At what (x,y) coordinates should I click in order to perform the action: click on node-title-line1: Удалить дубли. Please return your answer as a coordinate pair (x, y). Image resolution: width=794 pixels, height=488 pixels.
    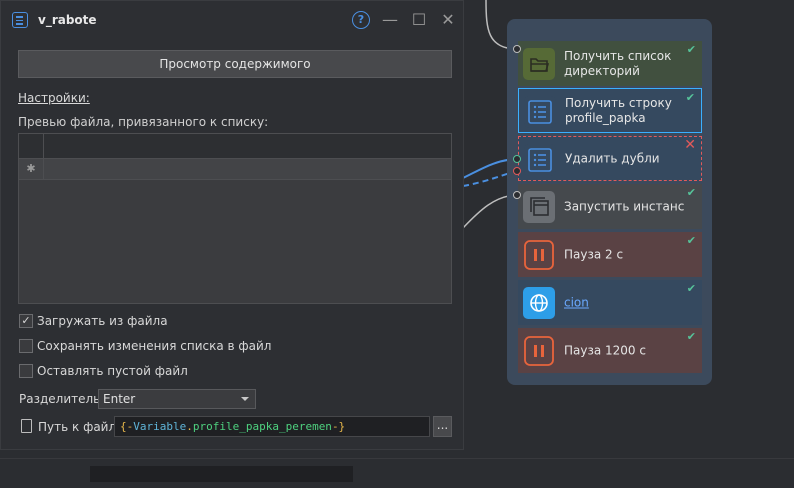
    Looking at the image, I should click on (612, 158).